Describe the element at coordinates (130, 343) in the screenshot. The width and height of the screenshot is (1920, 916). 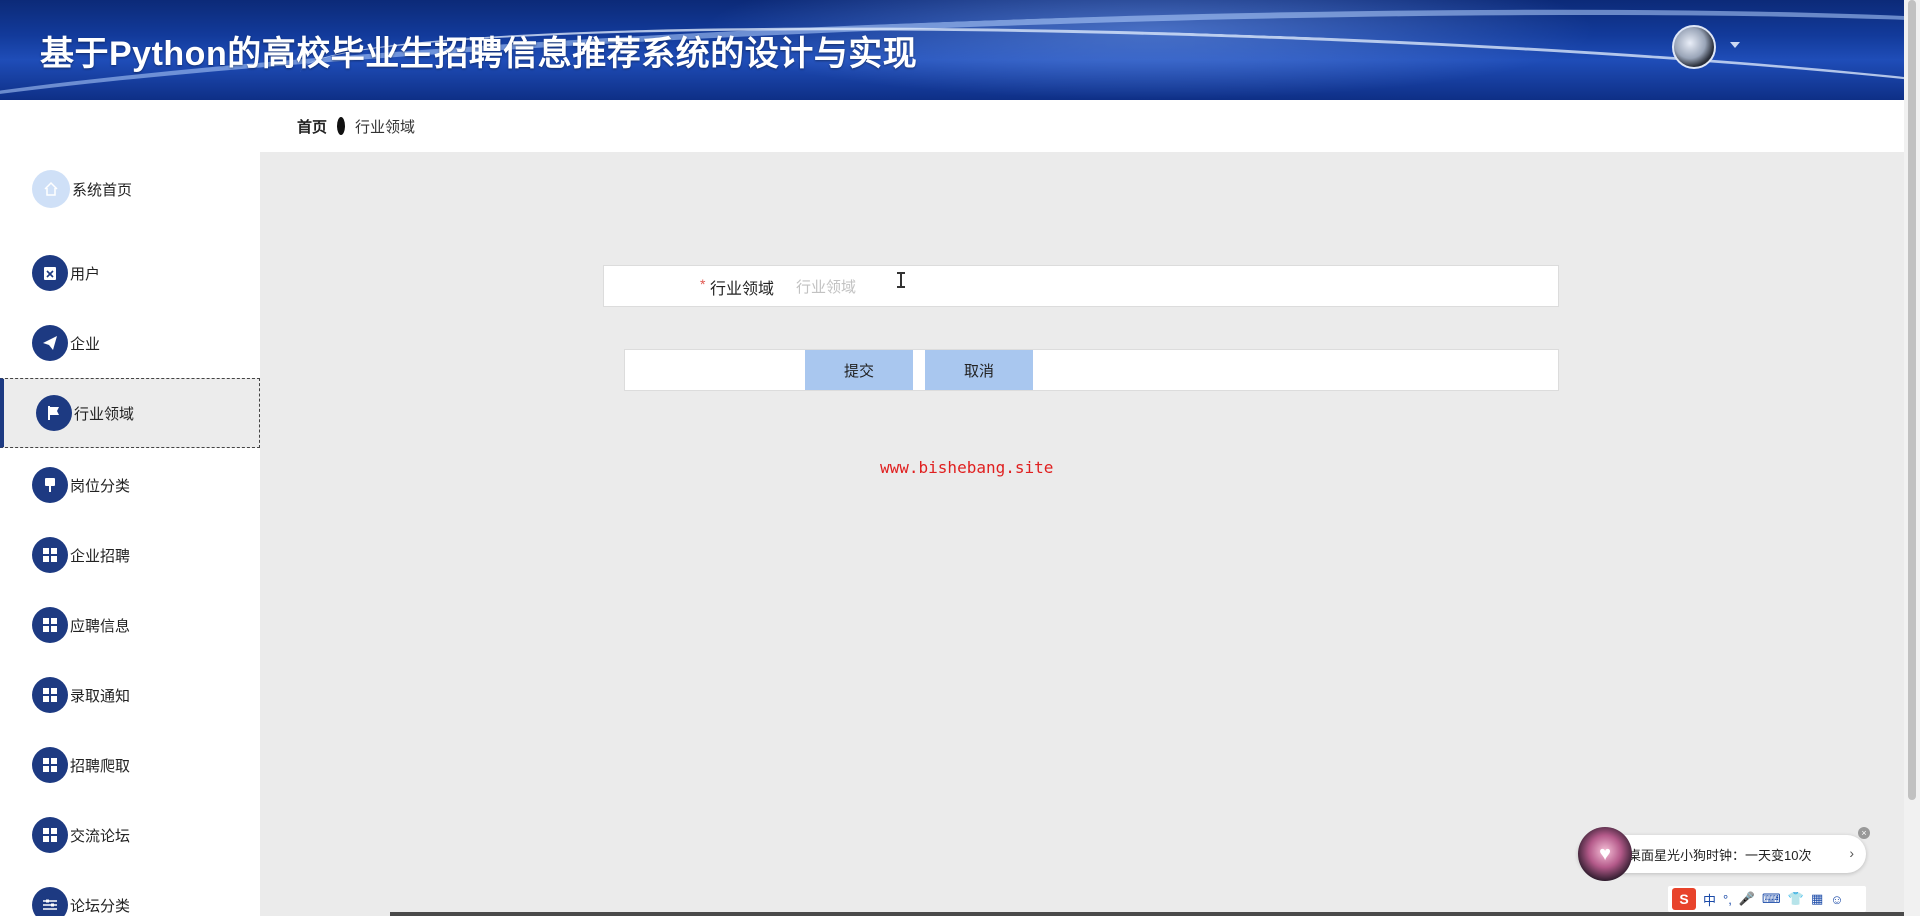
I see `sidebar-item-enterprise: 企业` at that location.